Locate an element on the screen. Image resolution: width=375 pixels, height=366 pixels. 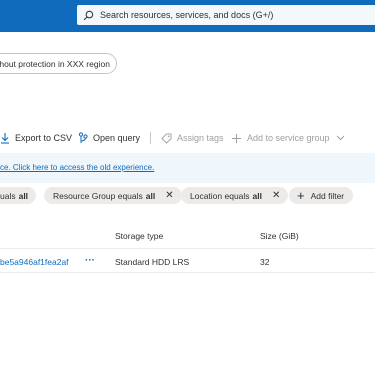
plus-icon: + is located at coordinates (301, 195).